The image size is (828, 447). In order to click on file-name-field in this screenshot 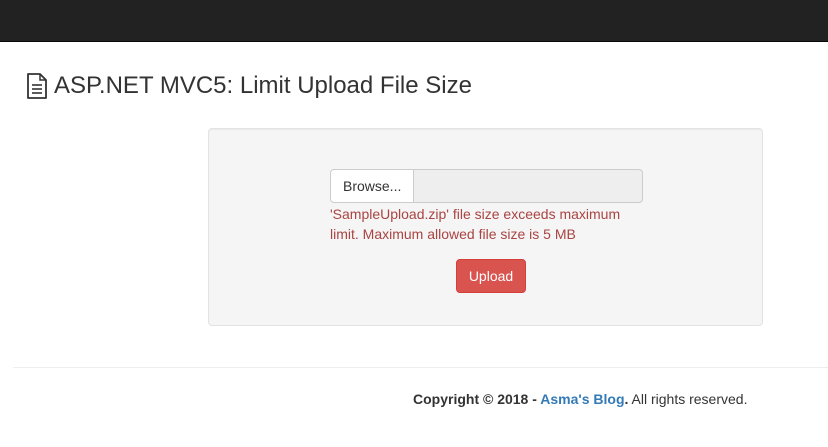, I will do `click(528, 186)`.